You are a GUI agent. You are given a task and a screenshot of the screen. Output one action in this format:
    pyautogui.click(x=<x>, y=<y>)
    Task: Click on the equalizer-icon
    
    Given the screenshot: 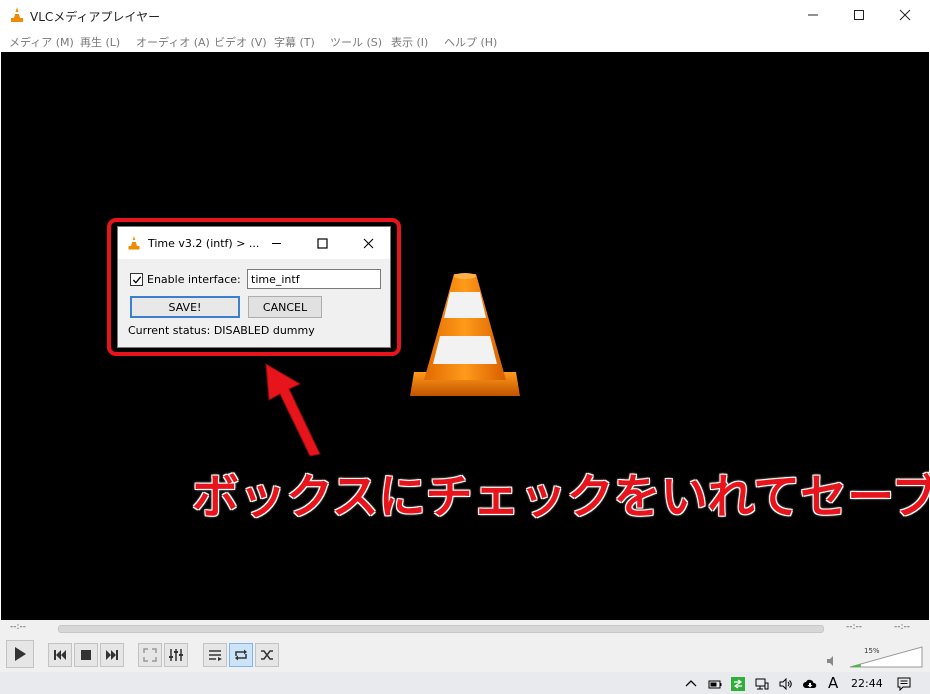 What is the action you would take?
    pyautogui.click(x=176, y=655)
    